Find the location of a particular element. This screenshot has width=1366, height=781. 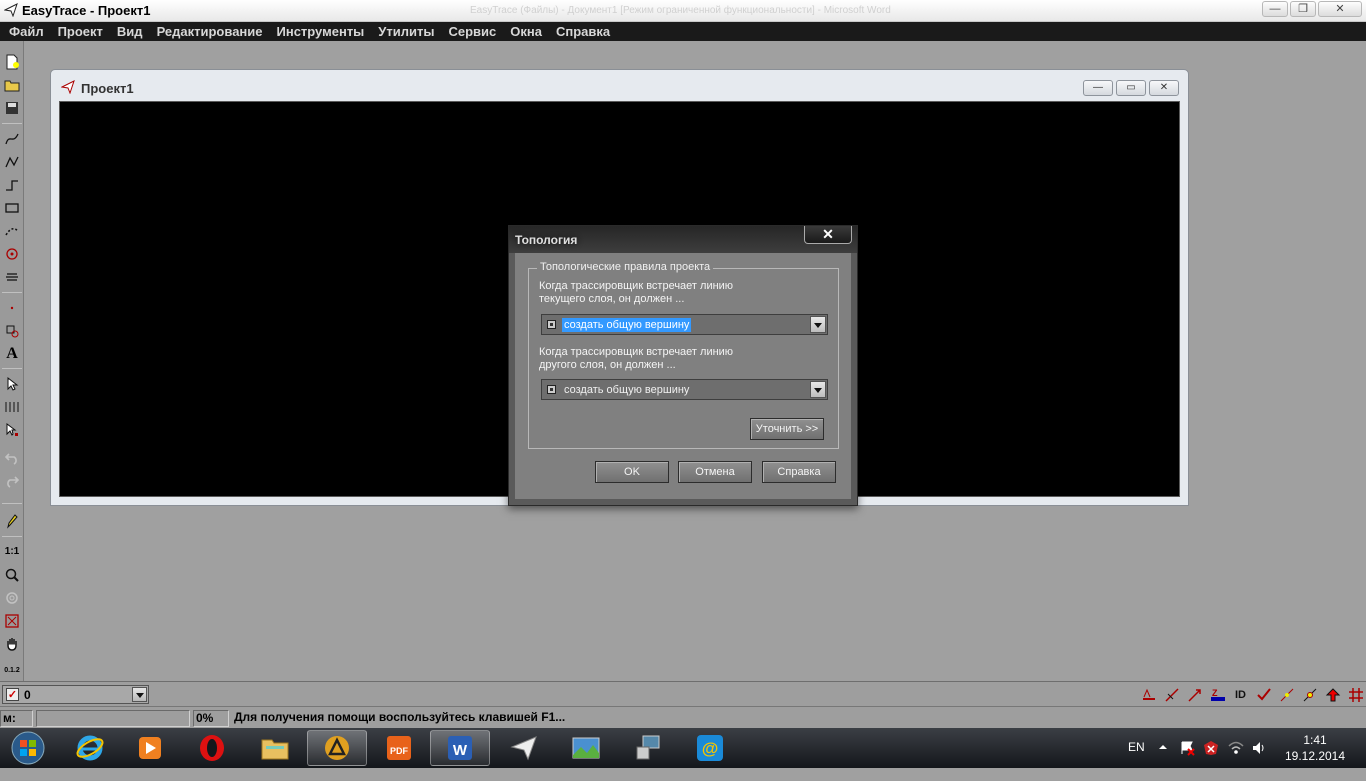

pan-hand-icon is located at coordinates (12, 644).